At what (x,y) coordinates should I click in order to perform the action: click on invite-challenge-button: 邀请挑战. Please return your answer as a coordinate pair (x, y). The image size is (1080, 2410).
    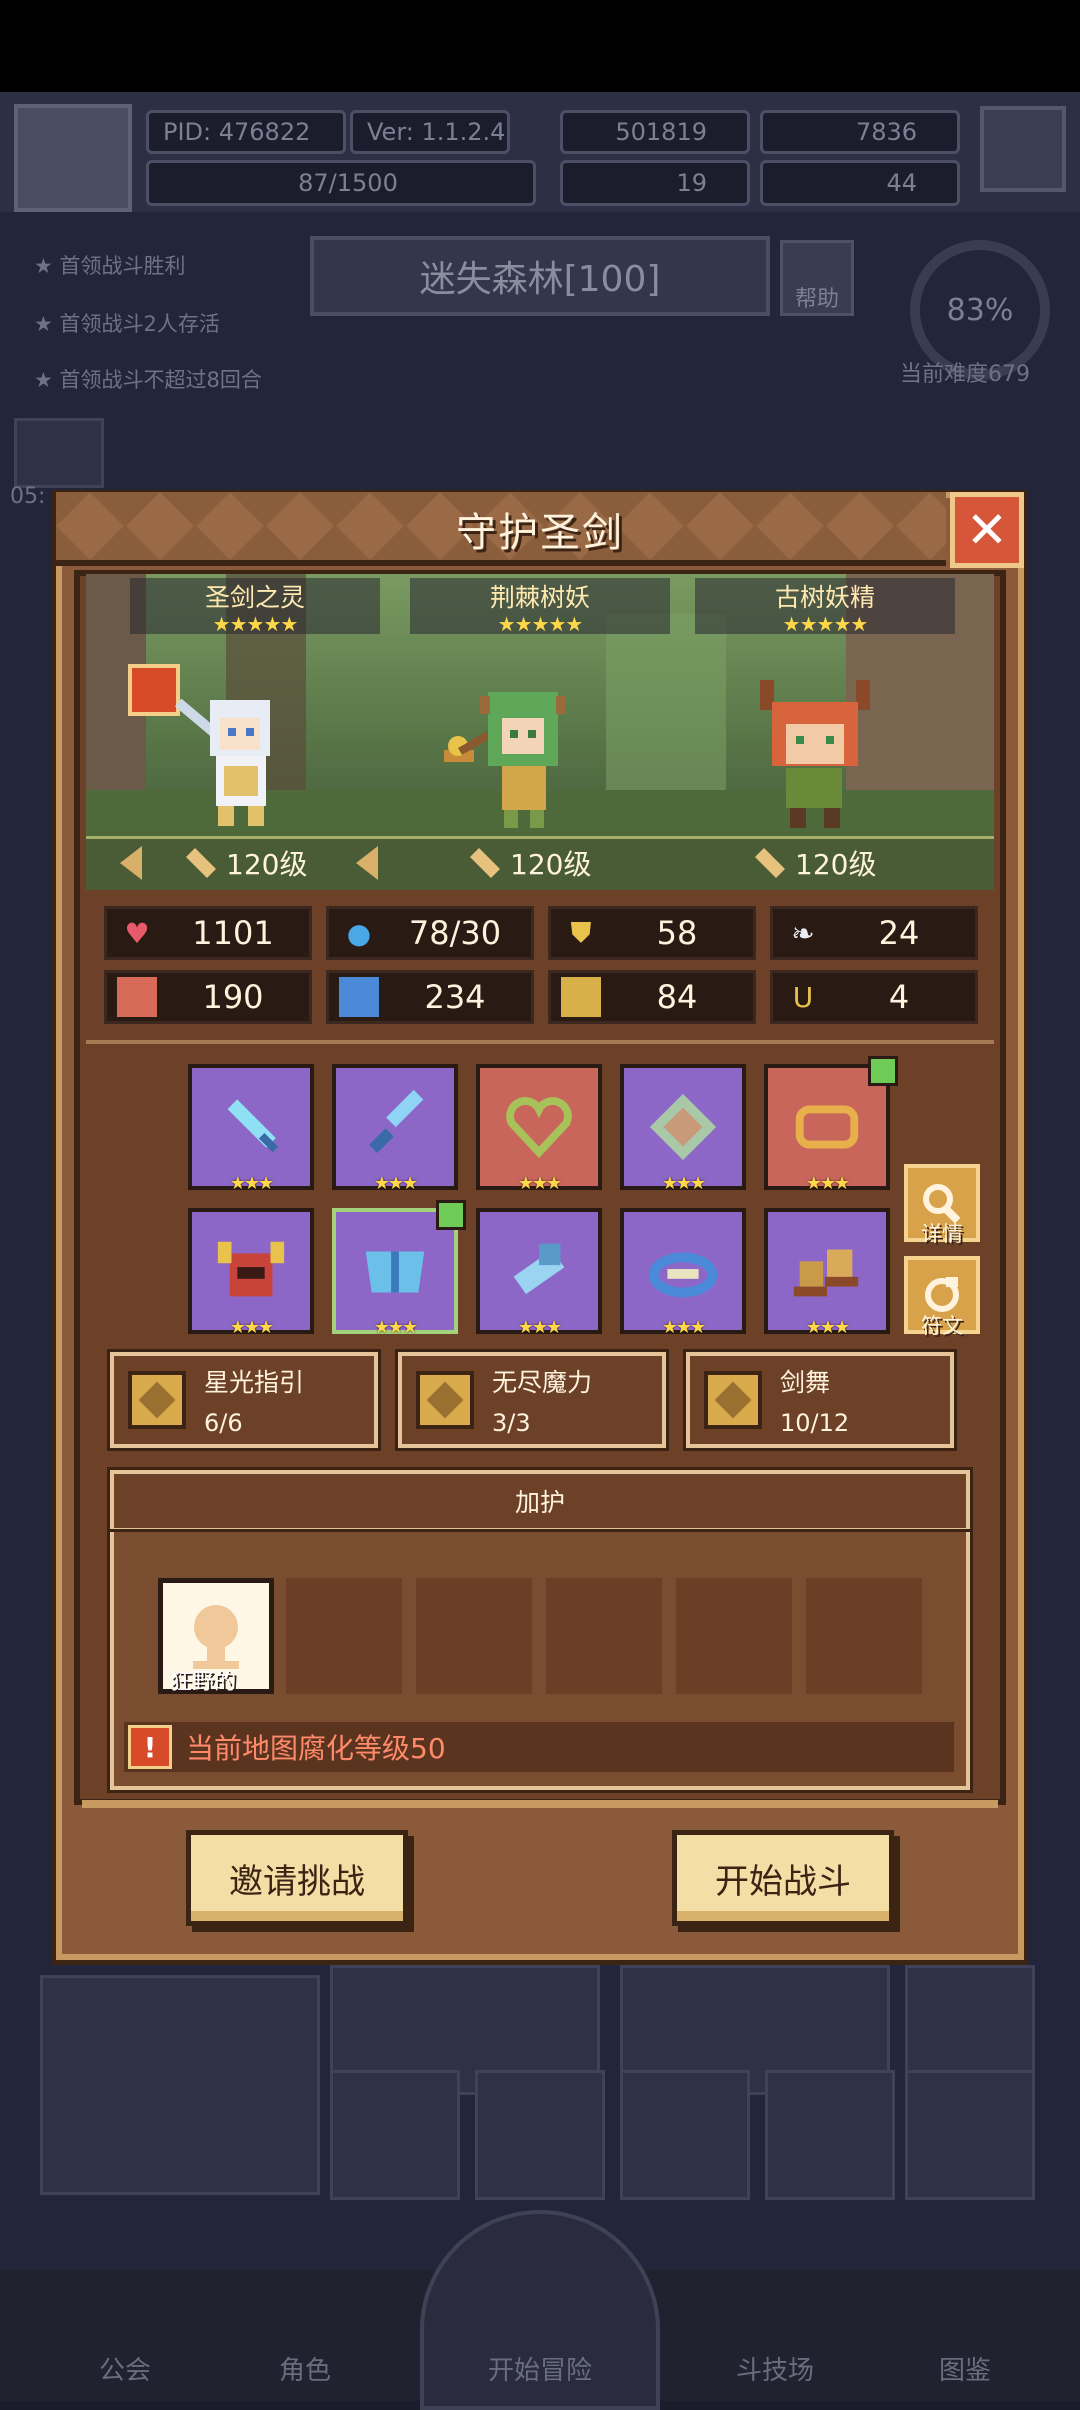
    Looking at the image, I should click on (297, 1878).